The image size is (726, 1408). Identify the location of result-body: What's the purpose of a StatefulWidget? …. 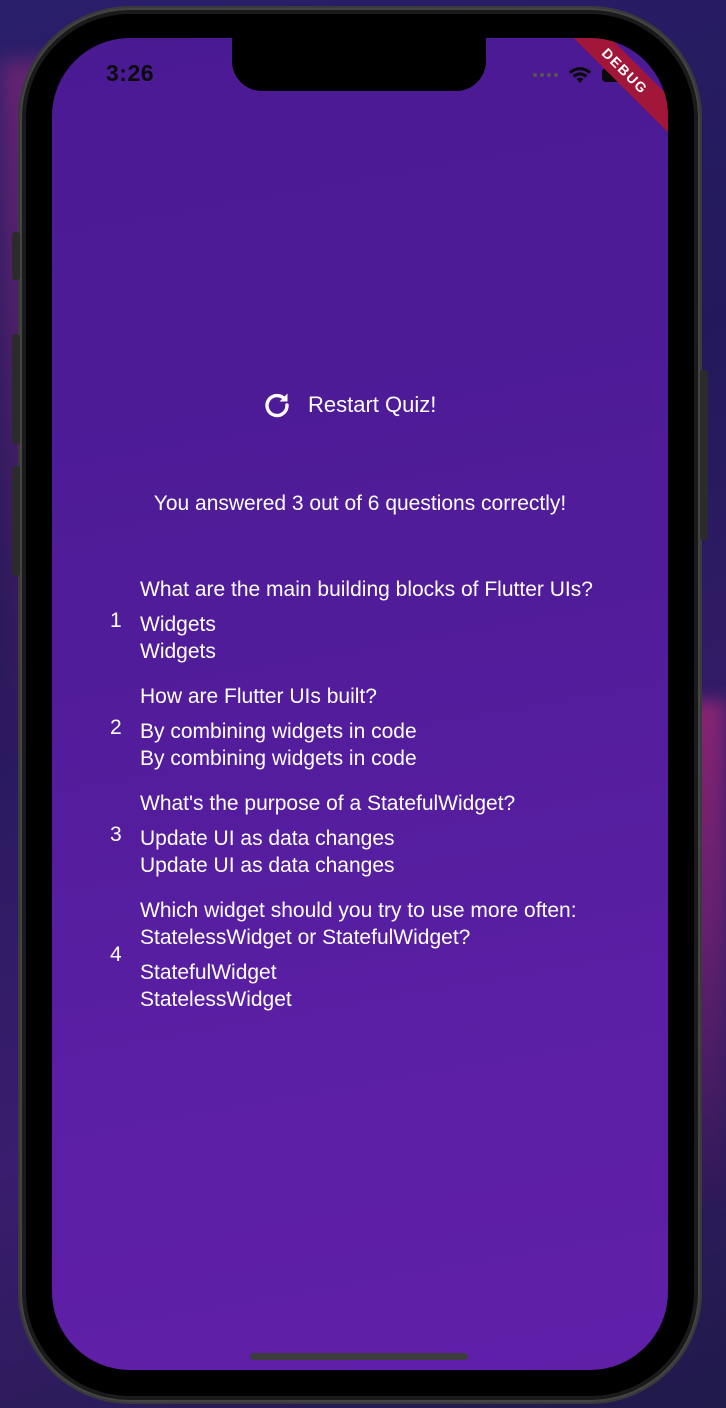
(380, 834).